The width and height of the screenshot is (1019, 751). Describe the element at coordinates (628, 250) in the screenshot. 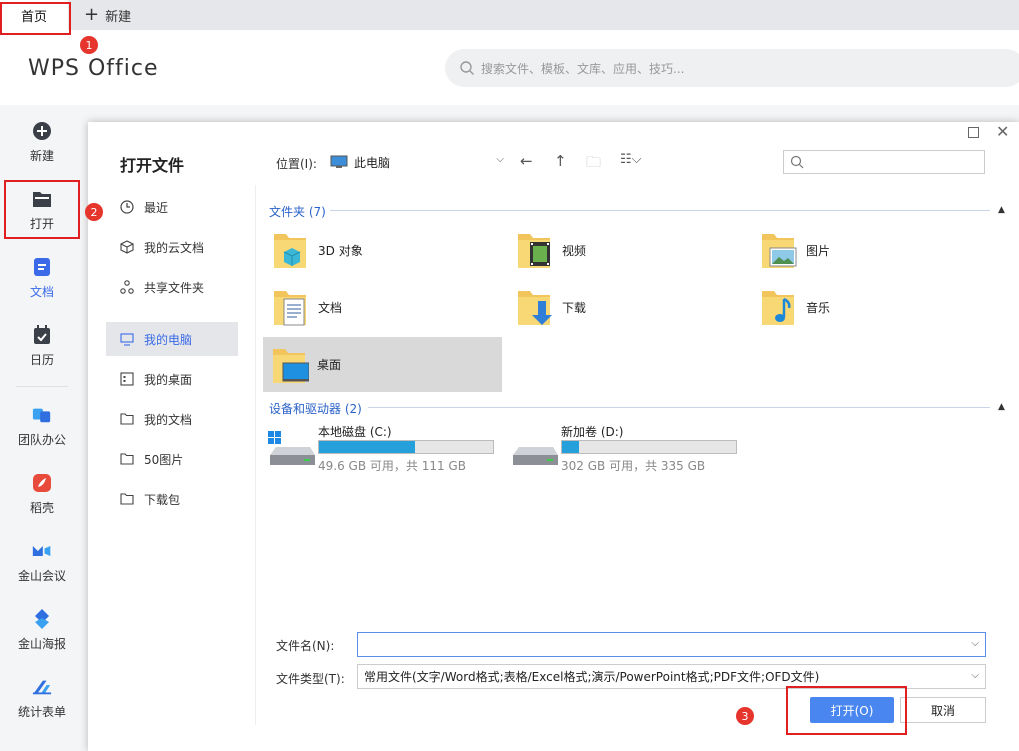

I see `folder-item: 视频` at that location.